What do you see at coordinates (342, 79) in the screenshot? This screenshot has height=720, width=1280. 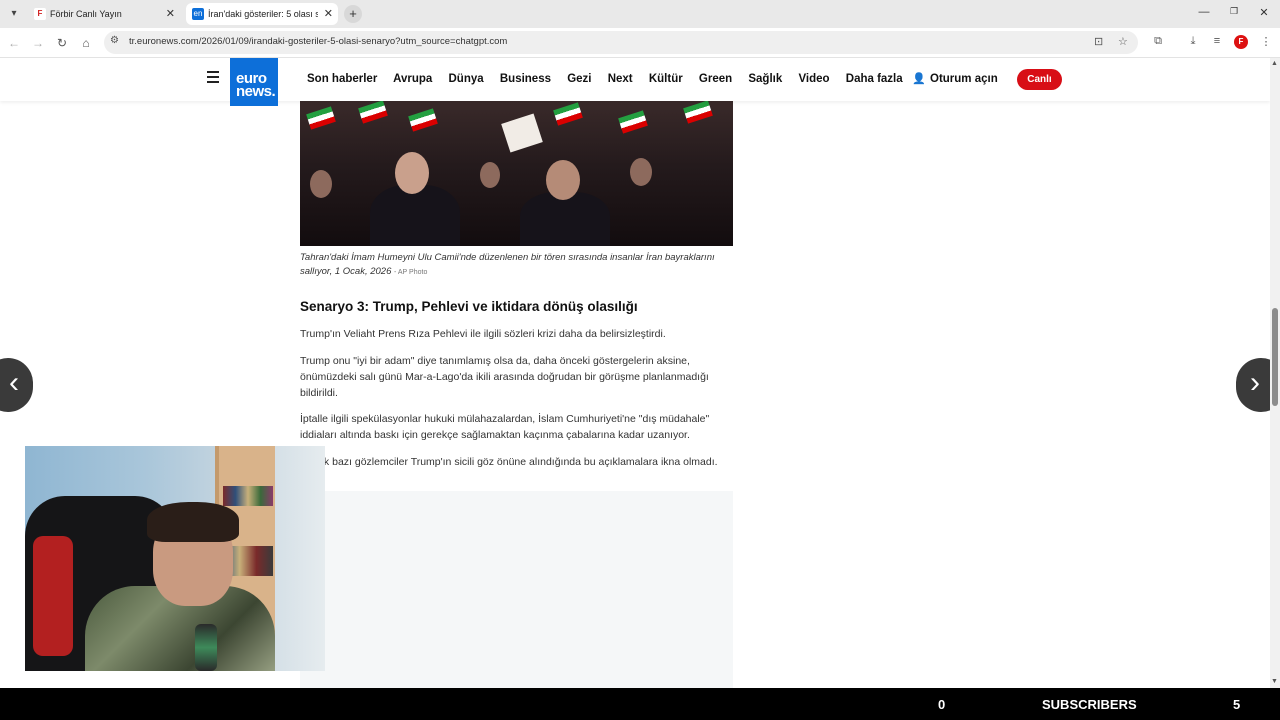 I see `nav-item: Son haberler` at bounding box center [342, 79].